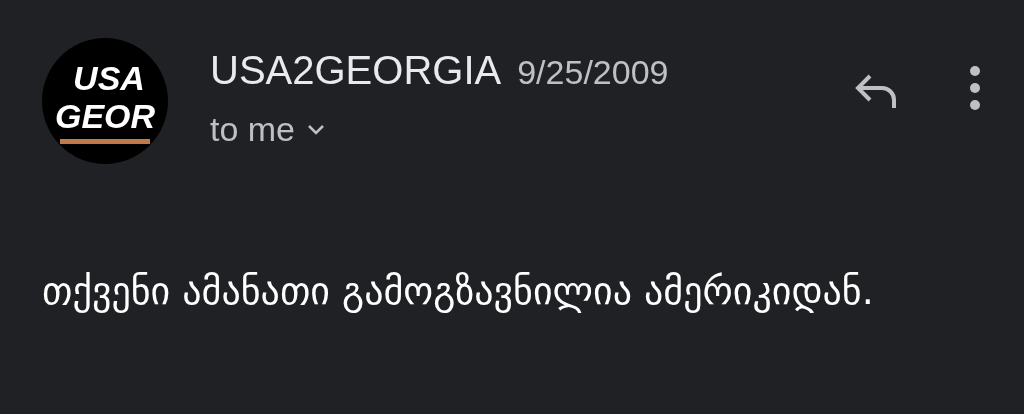  I want to click on avatar-text: USA, so click(108, 77).